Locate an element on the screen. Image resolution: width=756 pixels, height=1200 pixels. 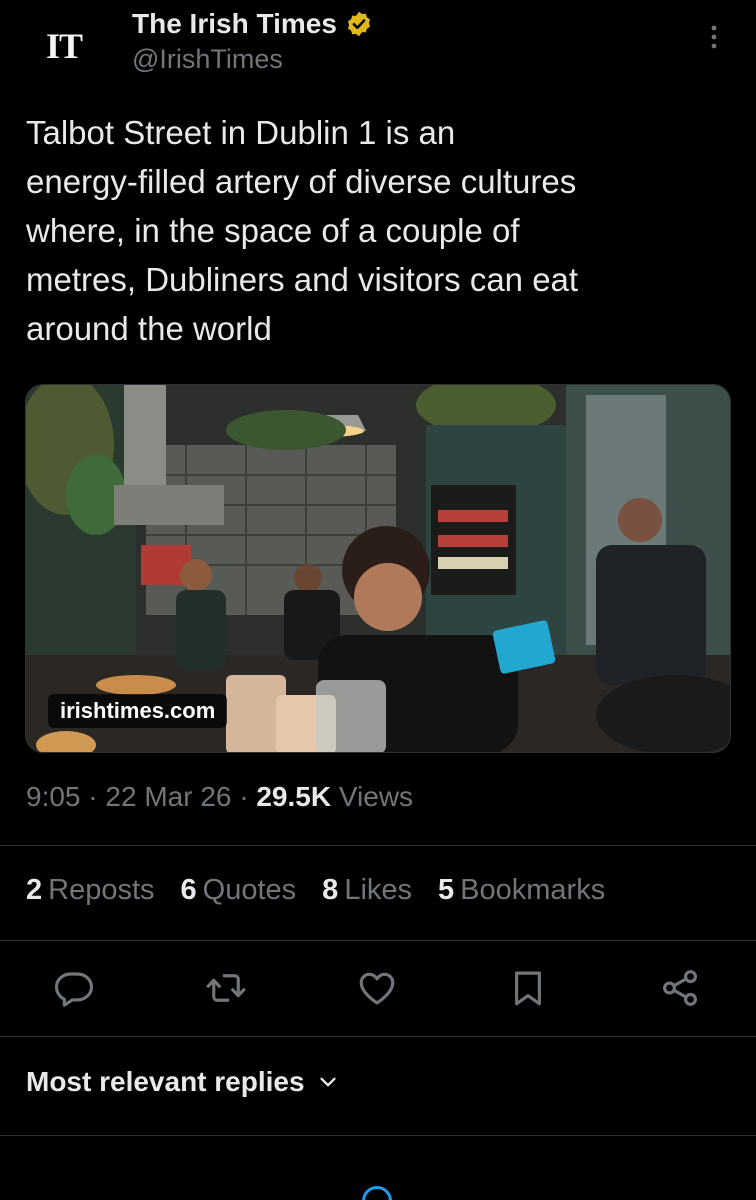
like-button is located at coordinates (377, 988).